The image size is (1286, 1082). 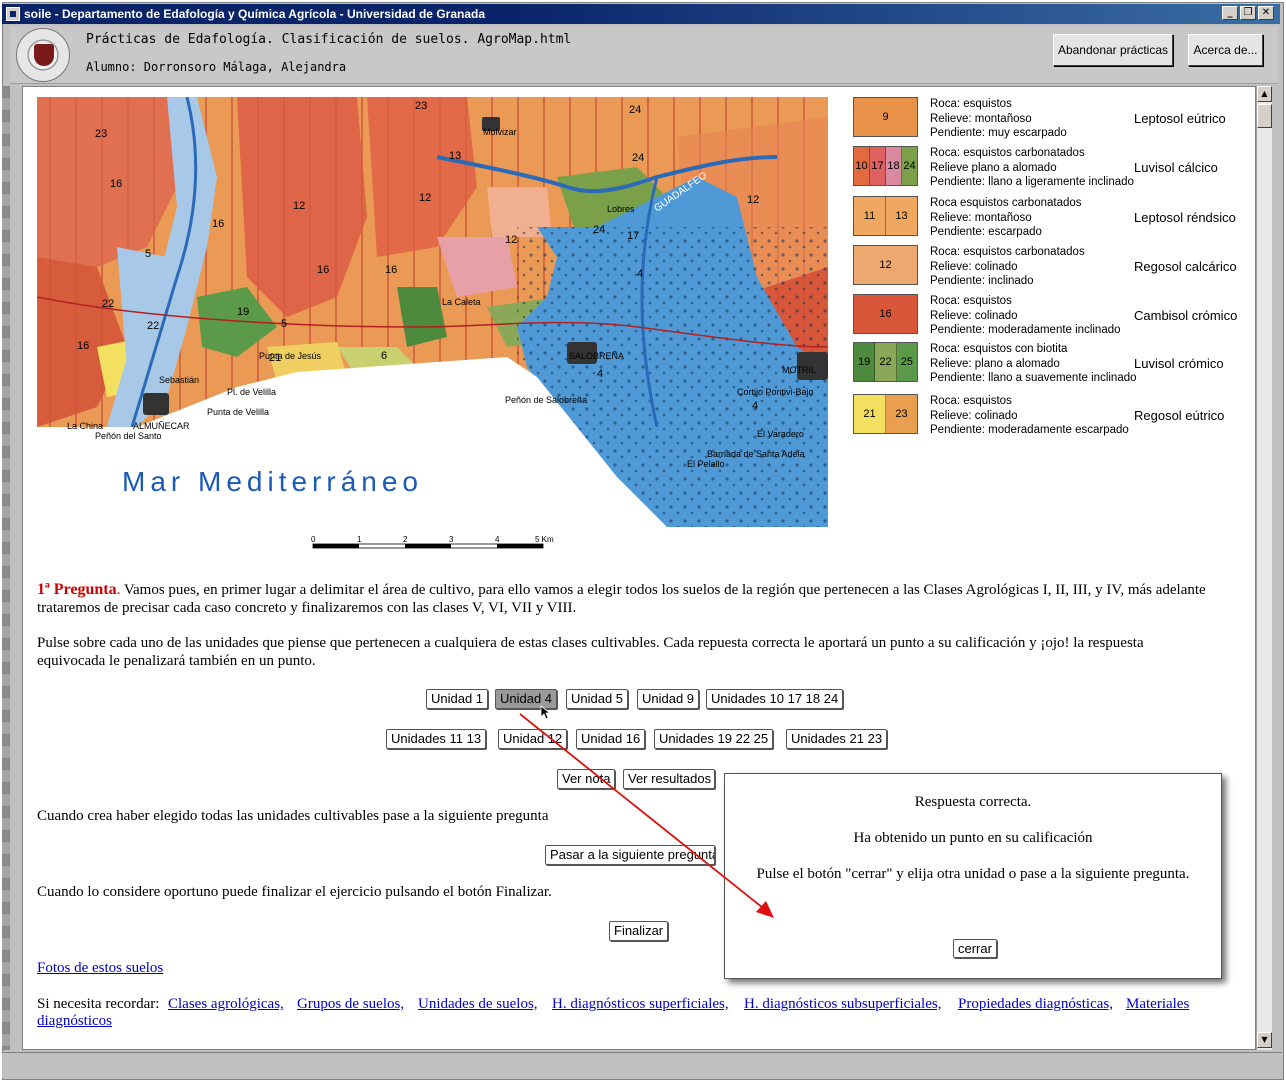 What do you see at coordinates (901, 414) in the screenshot?
I see `legend-unit-cell: 23` at bounding box center [901, 414].